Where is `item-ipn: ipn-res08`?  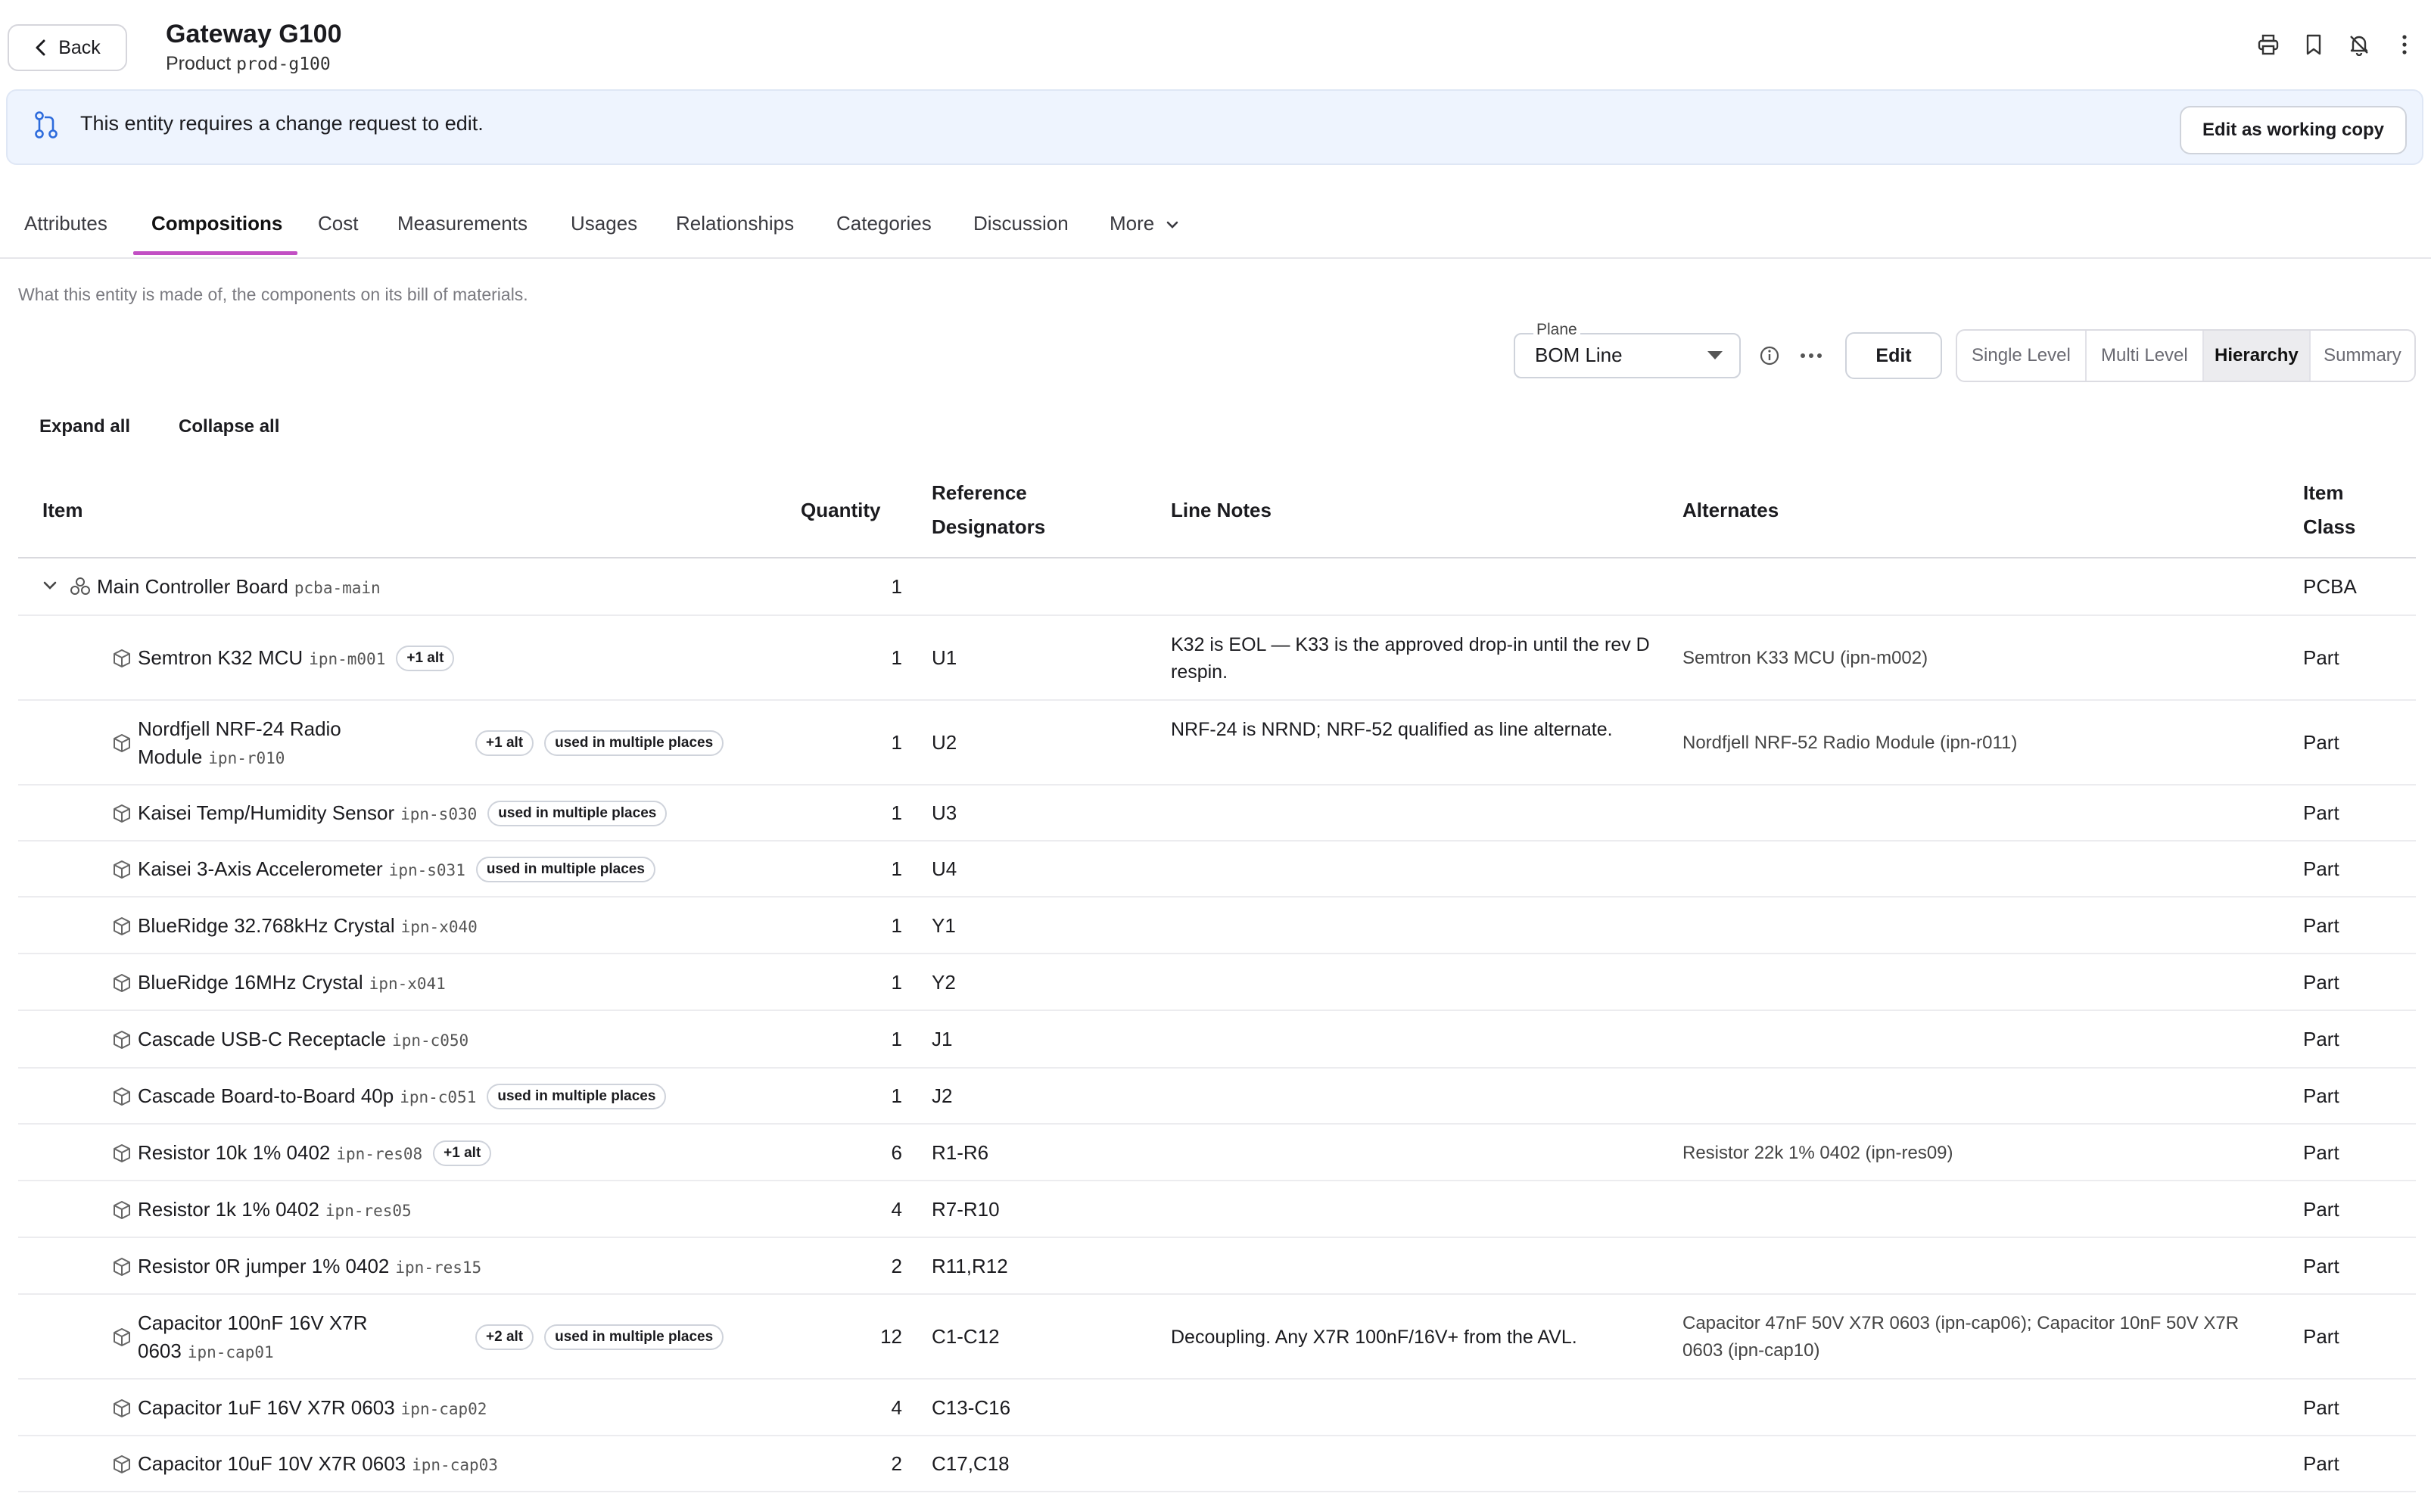
item-ipn: ipn-res08 is located at coordinates (379, 1153).